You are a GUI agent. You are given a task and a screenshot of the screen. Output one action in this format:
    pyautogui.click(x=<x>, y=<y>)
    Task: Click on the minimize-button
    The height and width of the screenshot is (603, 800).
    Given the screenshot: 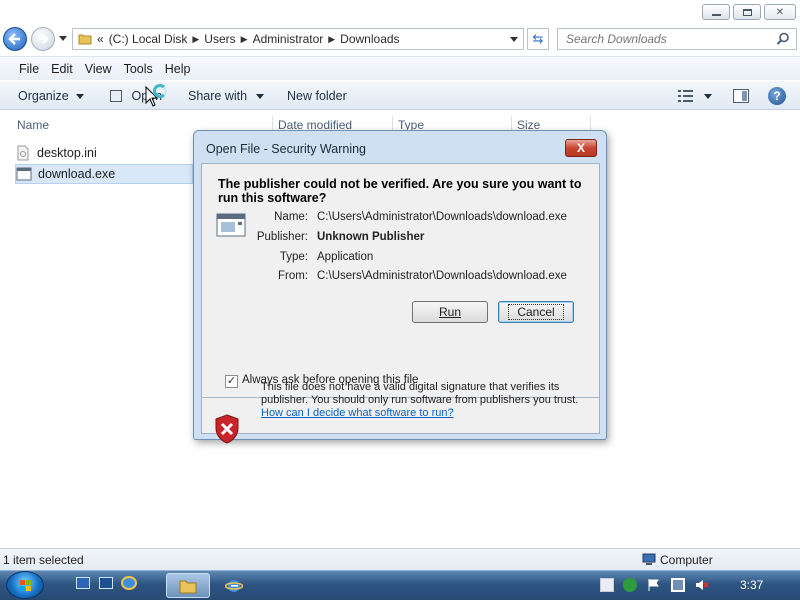 What is the action you would take?
    pyautogui.click(x=716, y=12)
    